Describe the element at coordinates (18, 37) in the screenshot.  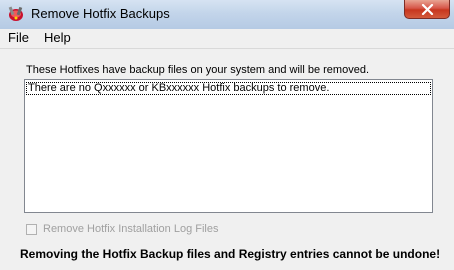
I see `menu-file: File` at that location.